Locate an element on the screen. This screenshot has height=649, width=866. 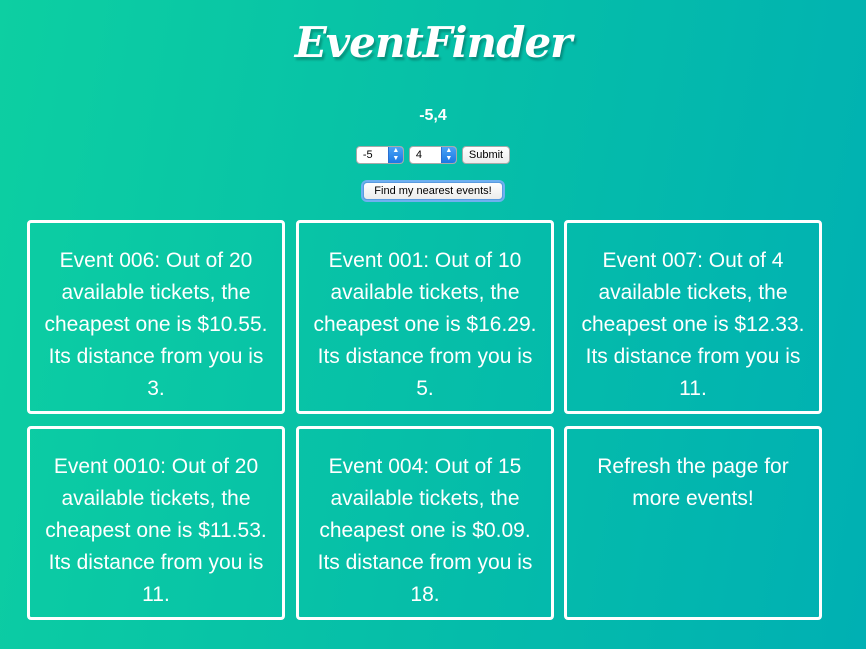
find-events-row: Find my nearest events! is located at coordinates (433, 191).